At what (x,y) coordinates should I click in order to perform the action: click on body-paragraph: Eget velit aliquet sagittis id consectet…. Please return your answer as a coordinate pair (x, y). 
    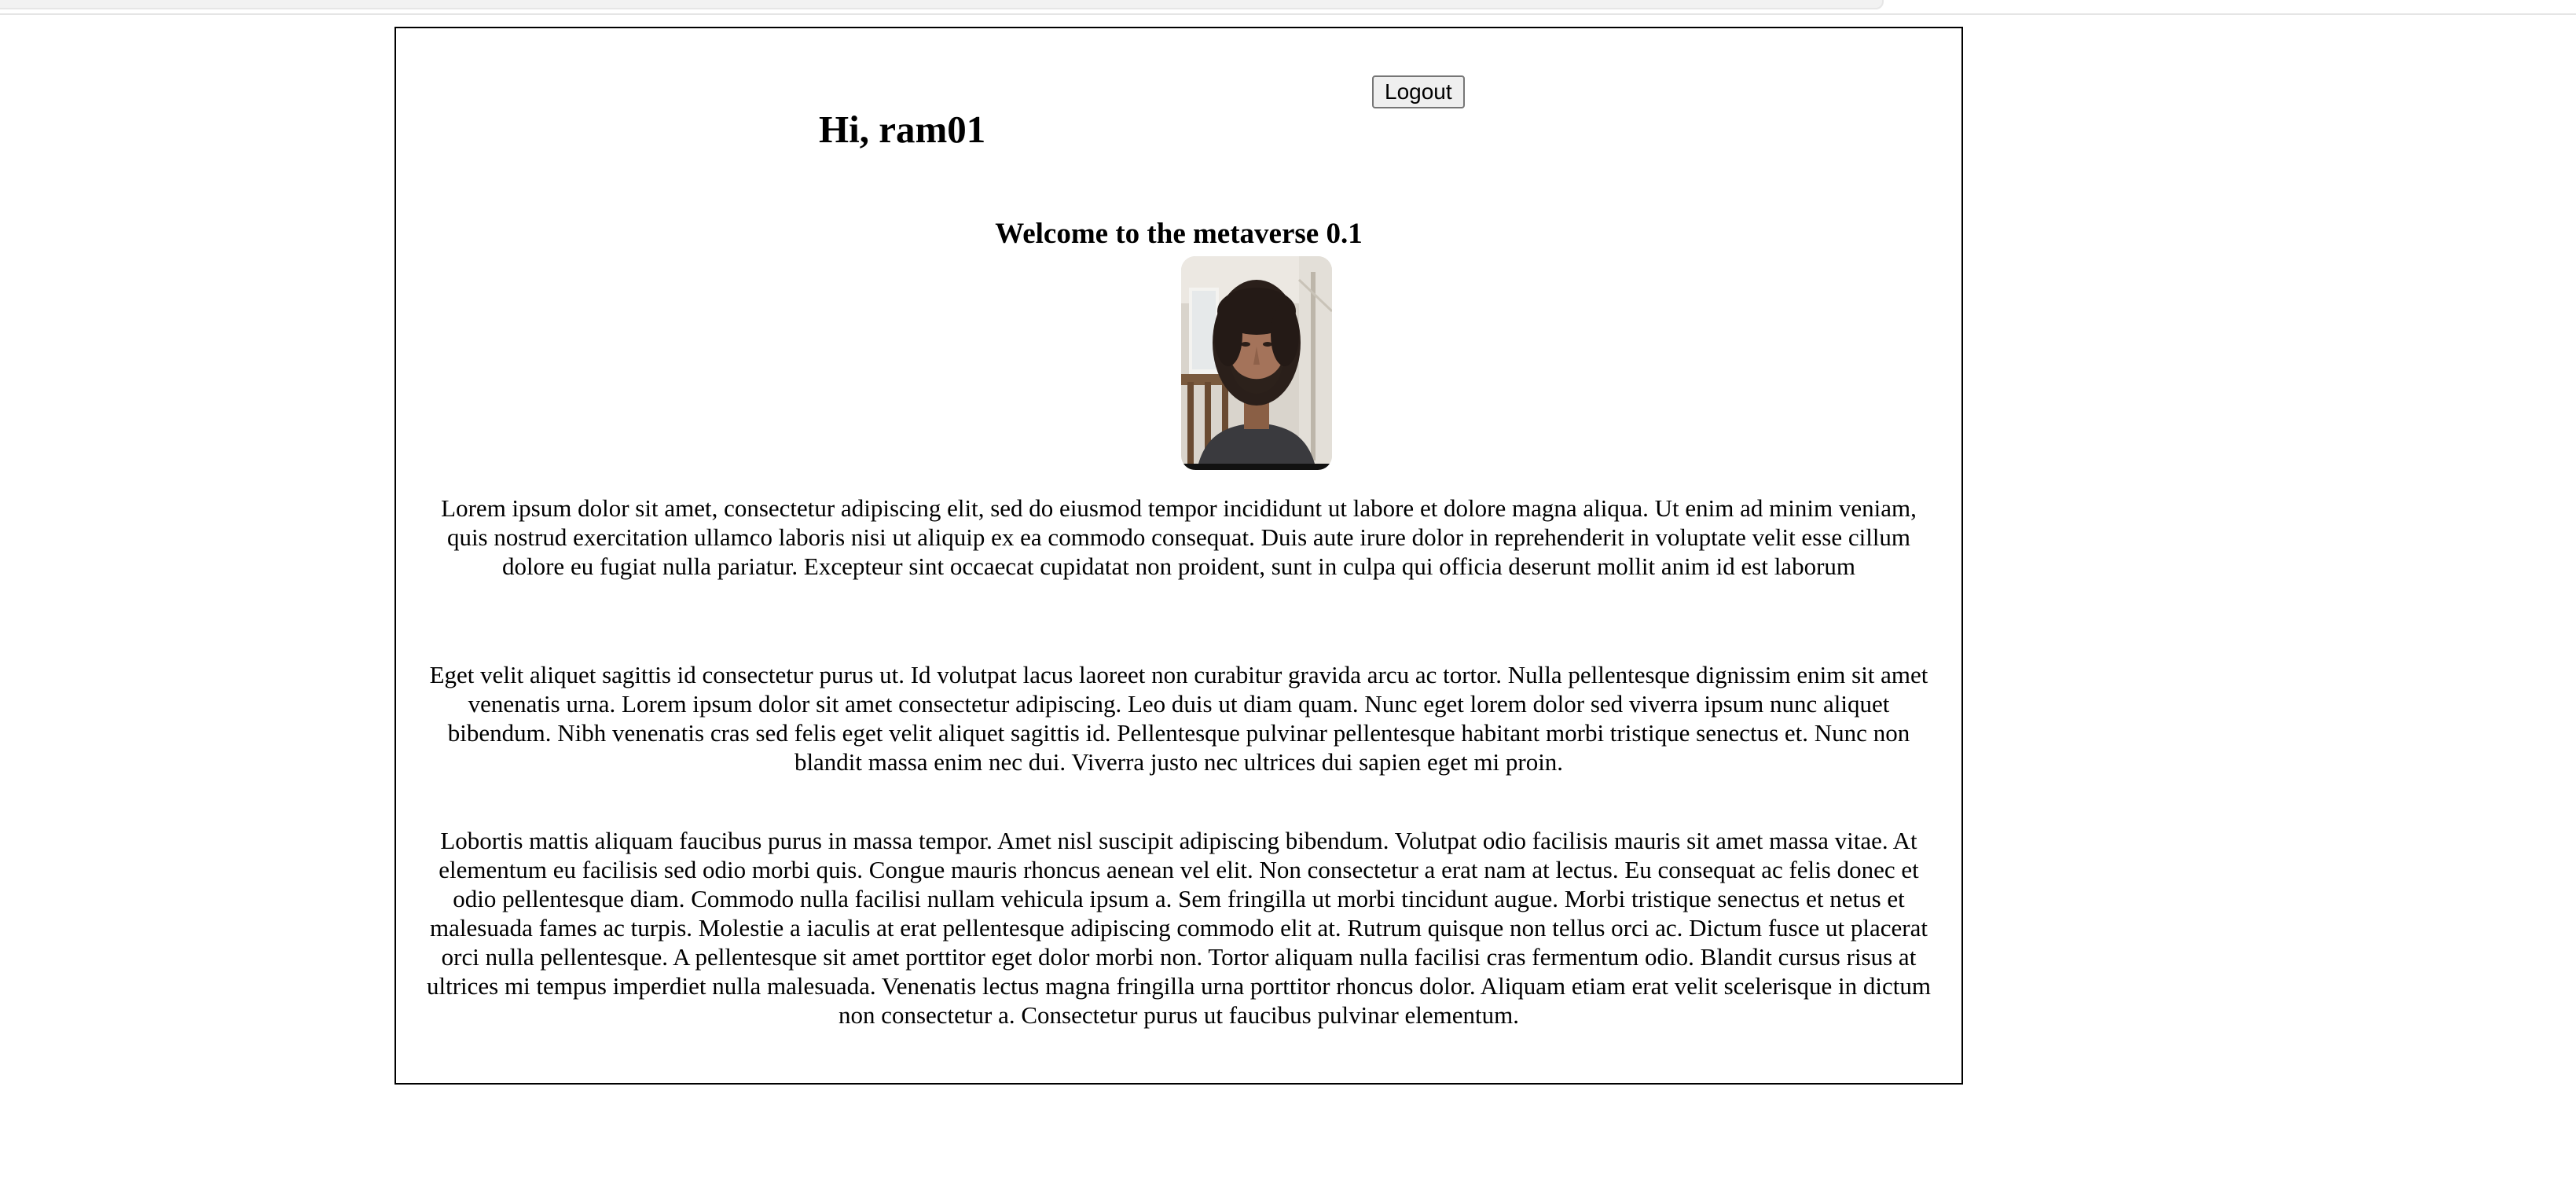
    Looking at the image, I should click on (1178, 718).